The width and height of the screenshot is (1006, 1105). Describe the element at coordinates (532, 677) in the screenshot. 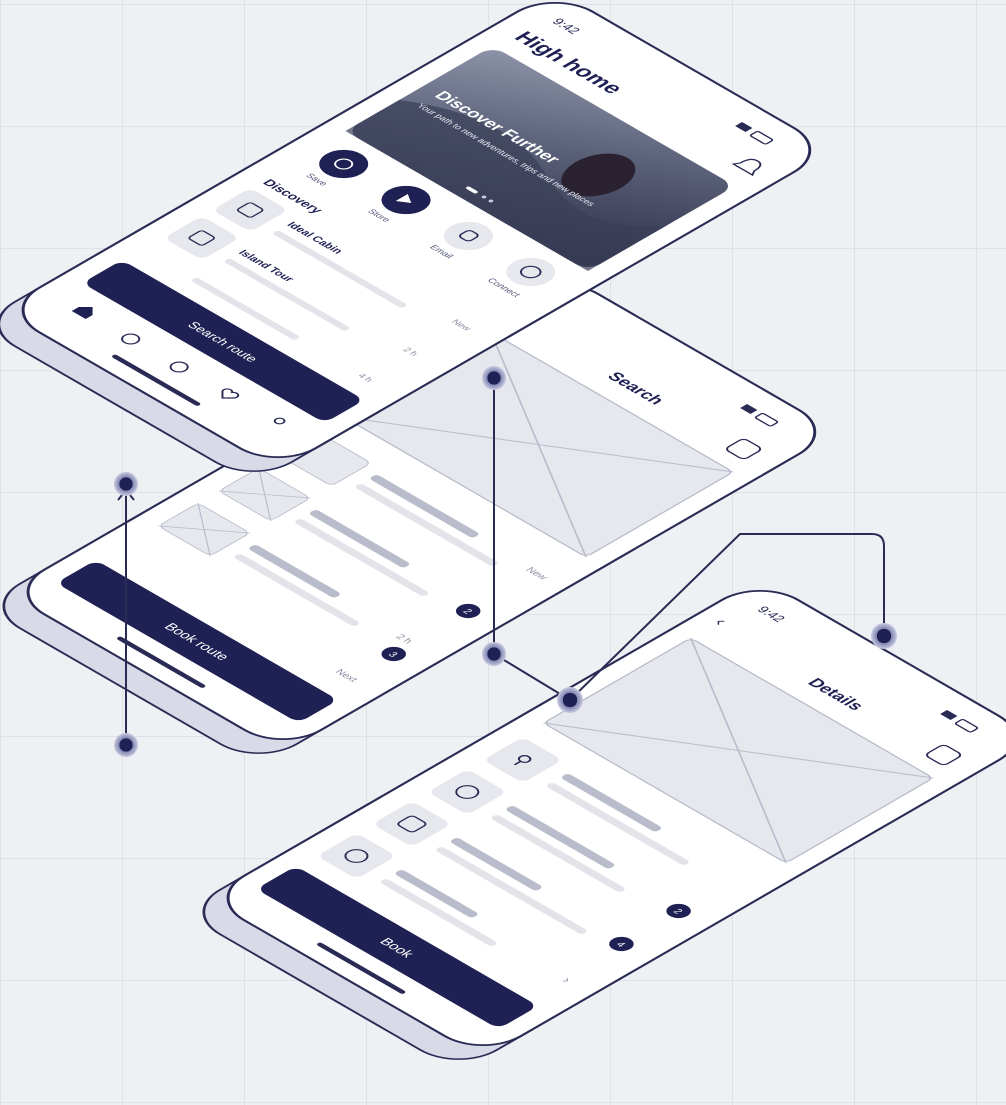

I see `connector-search-details` at that location.